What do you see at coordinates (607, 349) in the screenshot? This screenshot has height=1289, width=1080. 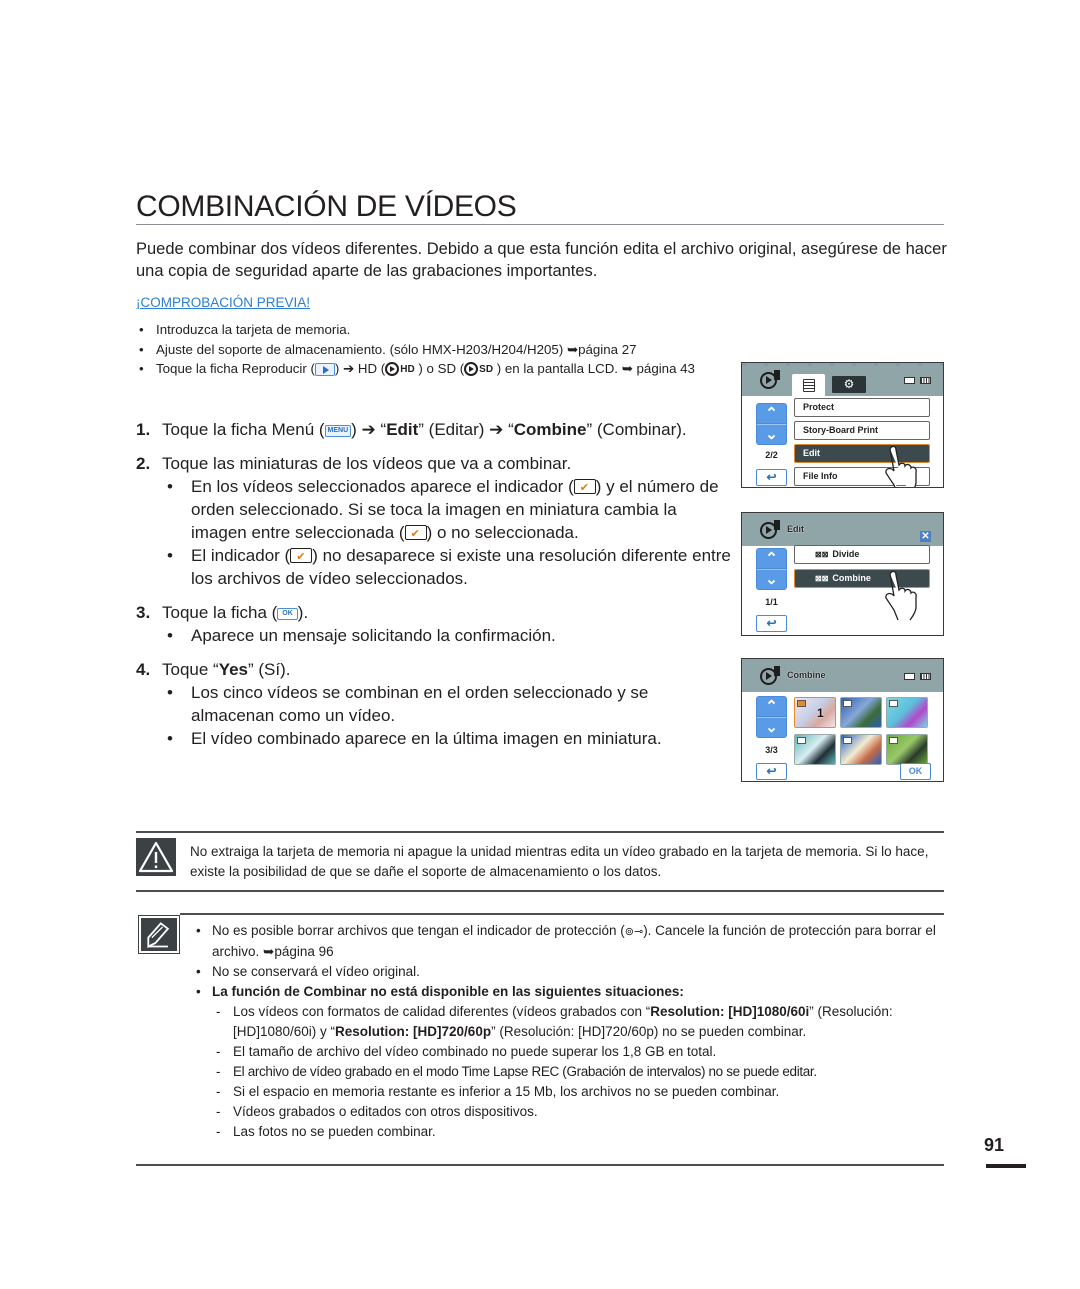 I see `page-reference: página 27` at bounding box center [607, 349].